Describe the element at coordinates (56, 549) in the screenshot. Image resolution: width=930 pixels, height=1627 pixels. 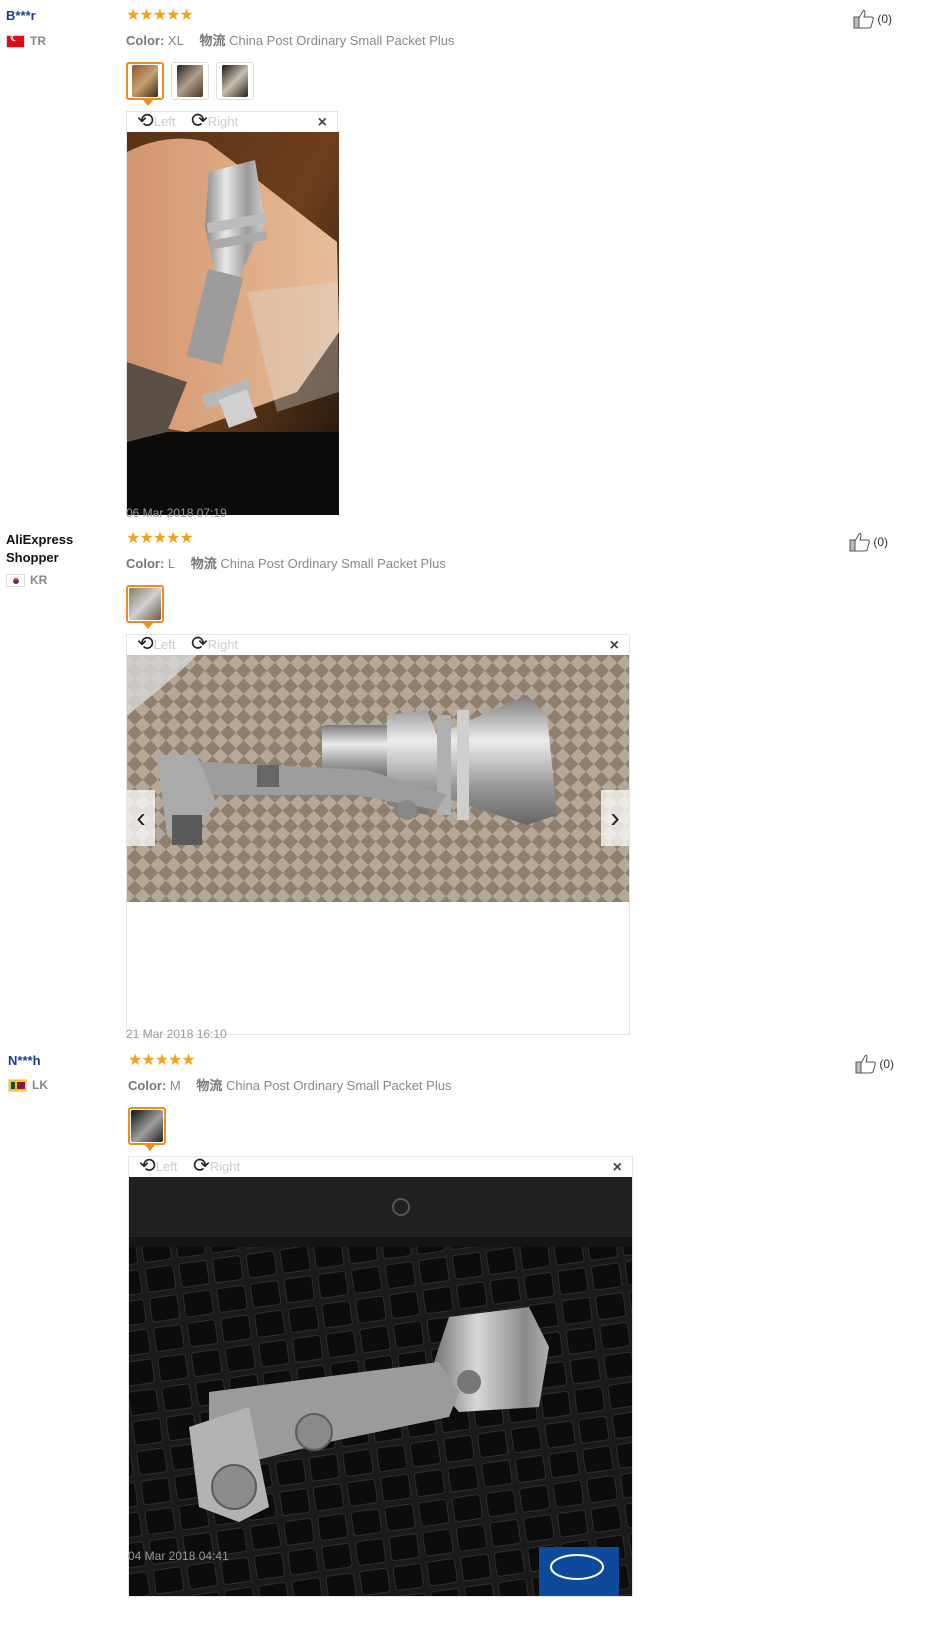
I see `reviewer-name: AliExpress Shopper` at that location.